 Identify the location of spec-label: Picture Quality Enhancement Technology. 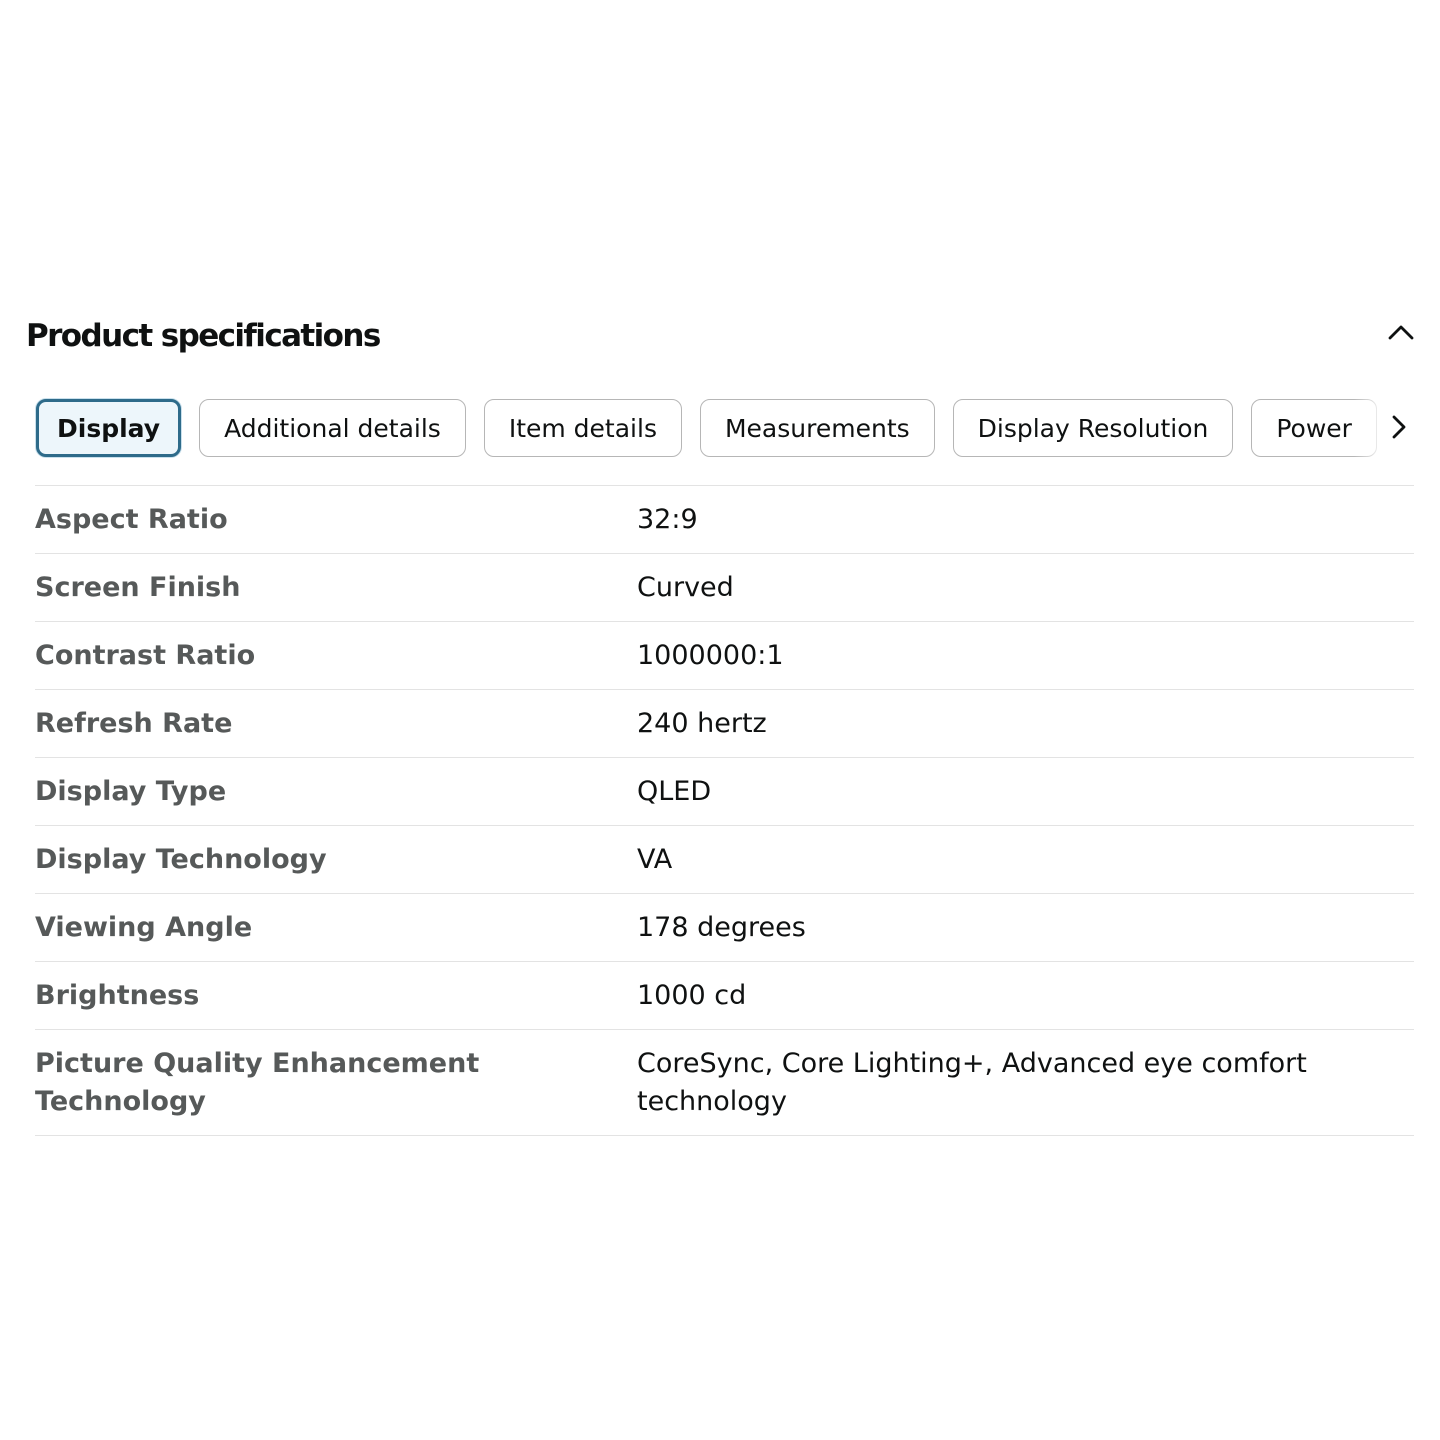
(257, 1082).